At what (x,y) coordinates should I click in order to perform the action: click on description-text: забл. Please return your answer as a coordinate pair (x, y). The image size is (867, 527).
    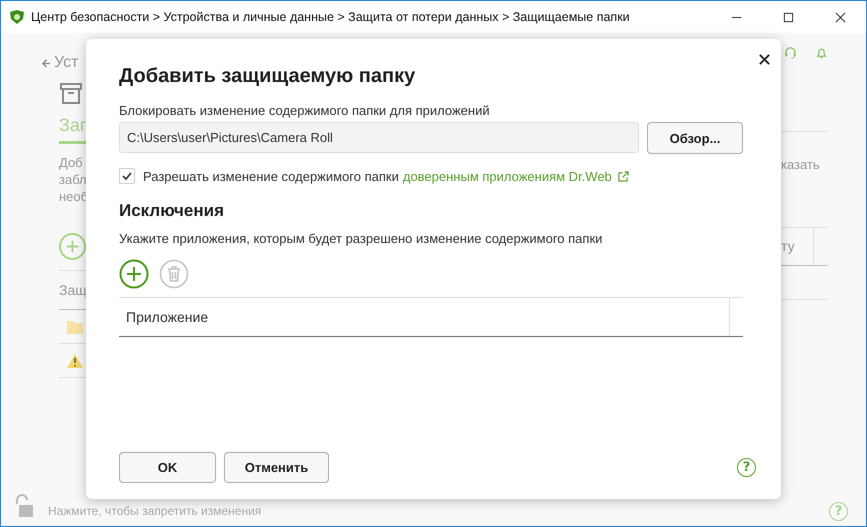
    Looking at the image, I should click on (72, 179).